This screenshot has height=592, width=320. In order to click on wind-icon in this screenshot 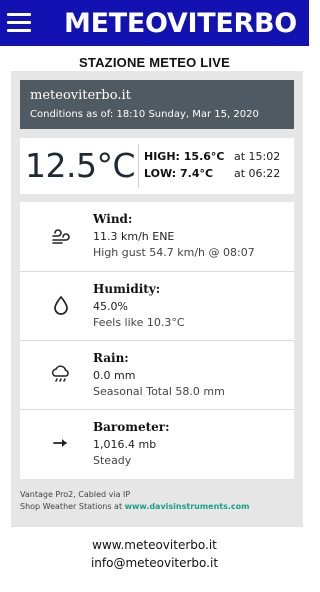, I will do `click(61, 236)`.